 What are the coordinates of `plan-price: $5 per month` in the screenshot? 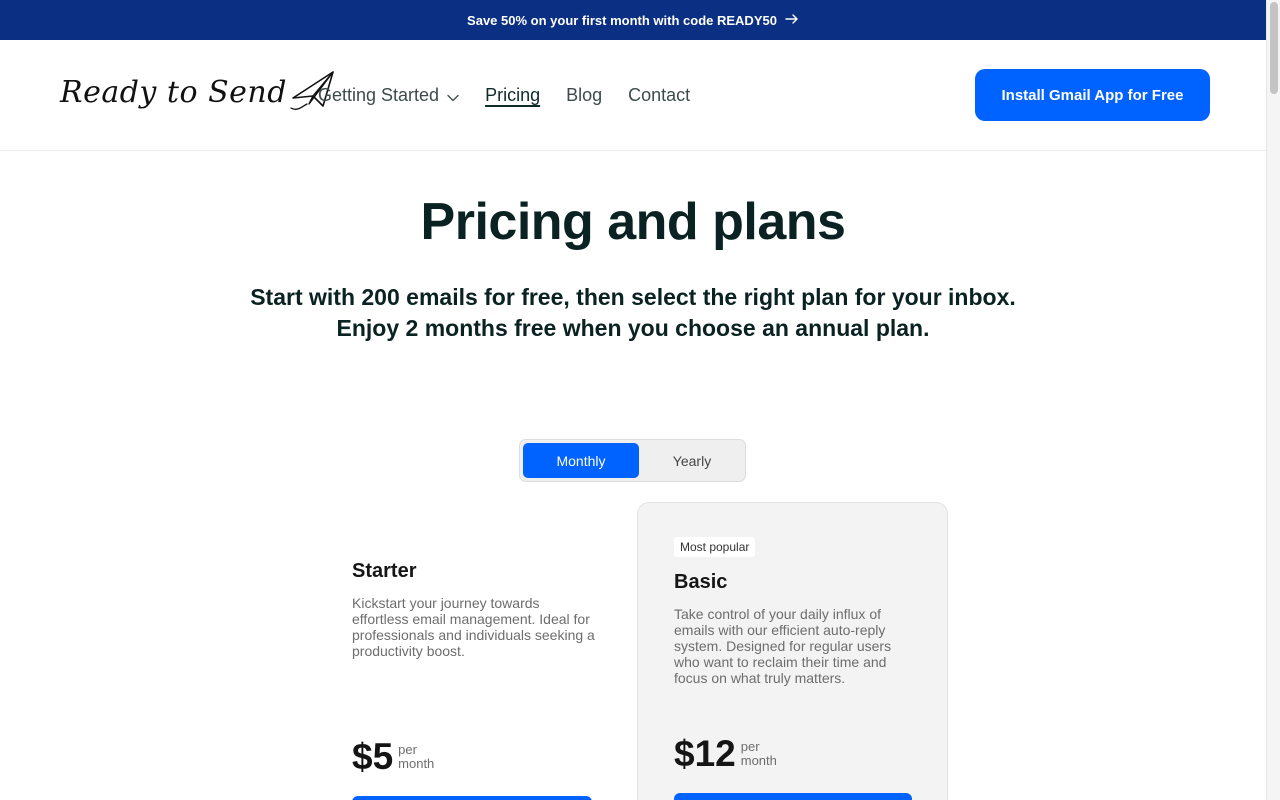 It's located at (393, 756).